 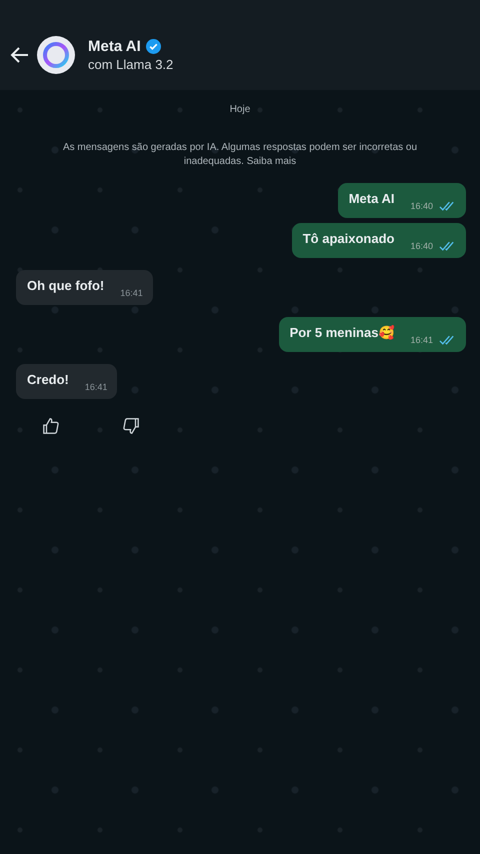 I want to click on thumbs-up-icon, so click(x=51, y=426).